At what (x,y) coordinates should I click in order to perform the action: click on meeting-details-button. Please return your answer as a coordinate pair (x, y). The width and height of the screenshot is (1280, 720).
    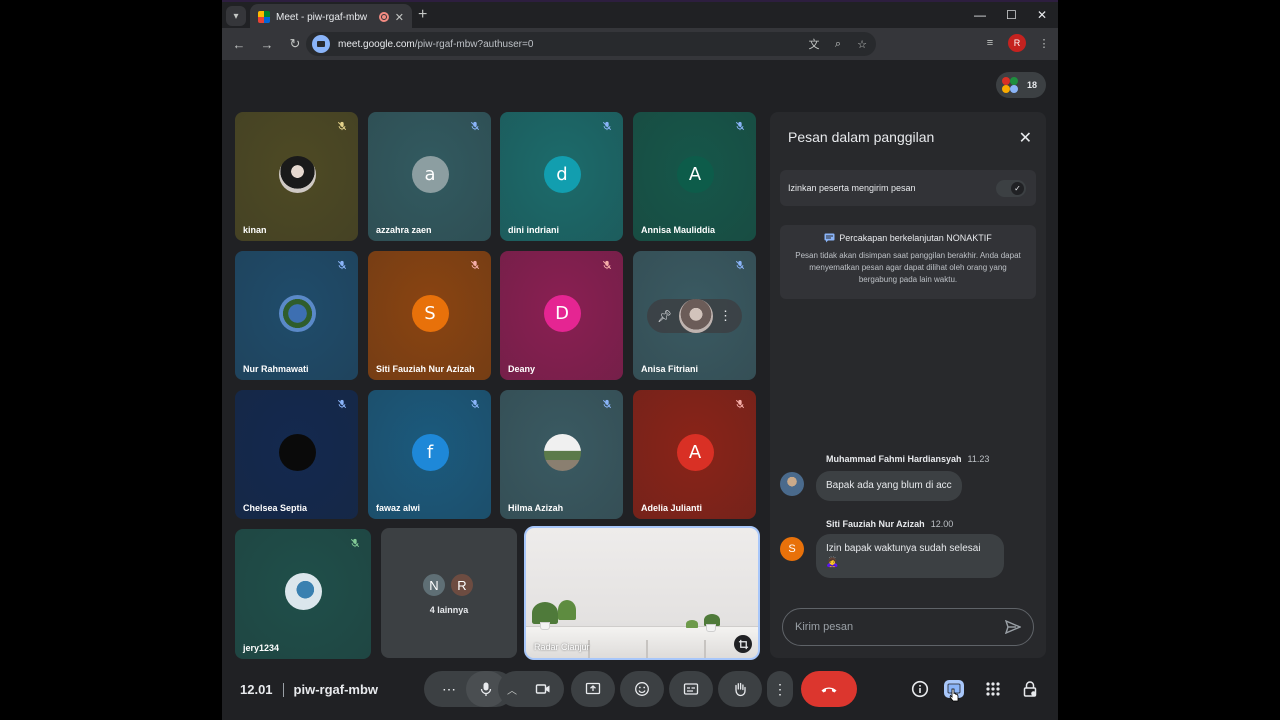
    Looking at the image, I should click on (920, 689).